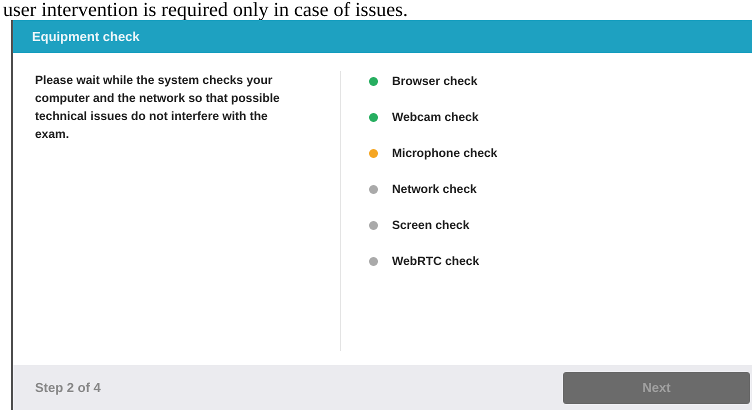 The width and height of the screenshot is (752, 410). What do you see at coordinates (434, 189) in the screenshot?
I see `check-label: Network check` at bounding box center [434, 189].